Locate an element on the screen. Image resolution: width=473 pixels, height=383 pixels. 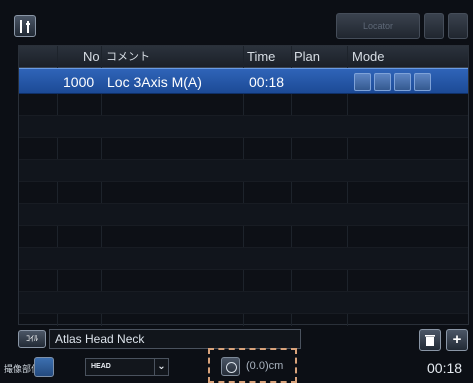
trash-icon is located at coordinates (430, 339).